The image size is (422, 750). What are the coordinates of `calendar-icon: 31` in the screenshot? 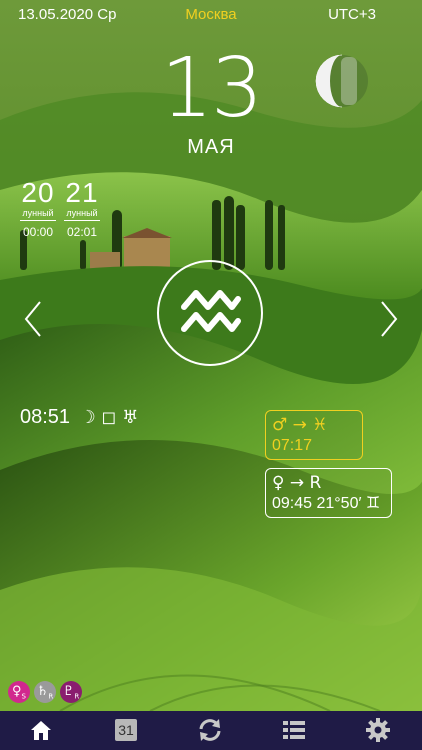 It's located at (126, 730).